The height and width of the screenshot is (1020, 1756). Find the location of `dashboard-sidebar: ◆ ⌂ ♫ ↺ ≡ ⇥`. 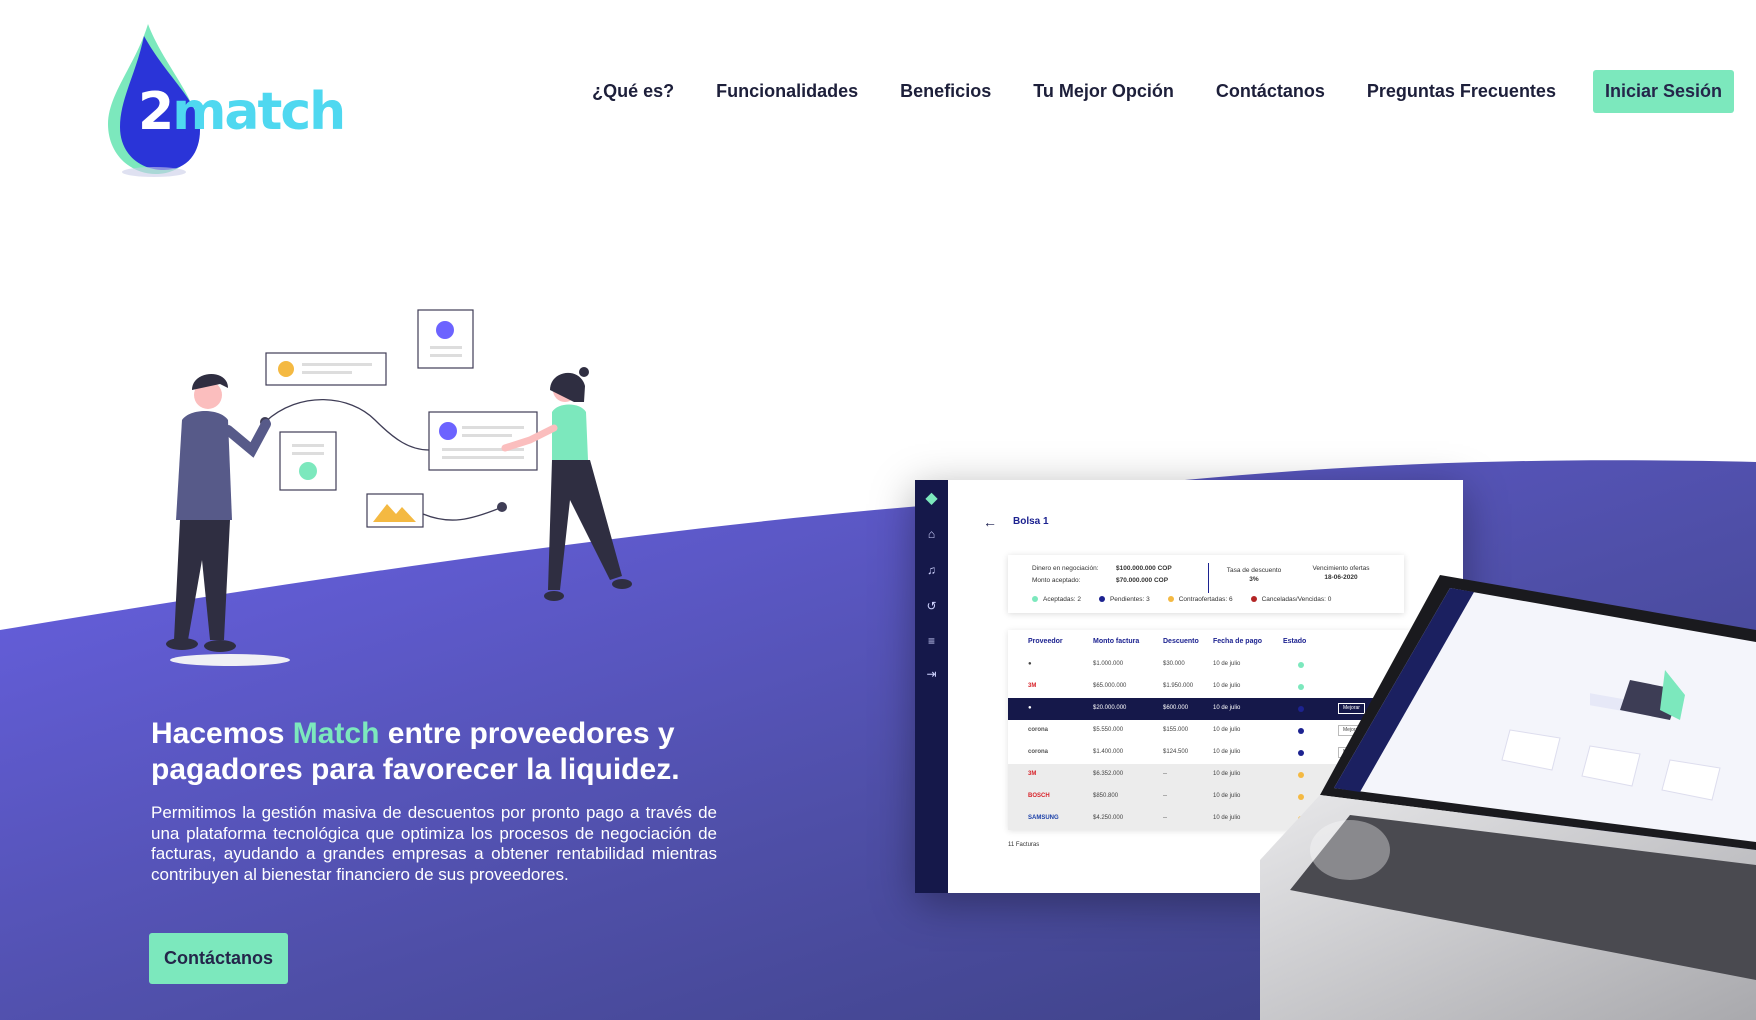

dashboard-sidebar: ◆ ⌂ ♫ ↺ ≡ ⇥ is located at coordinates (931, 686).